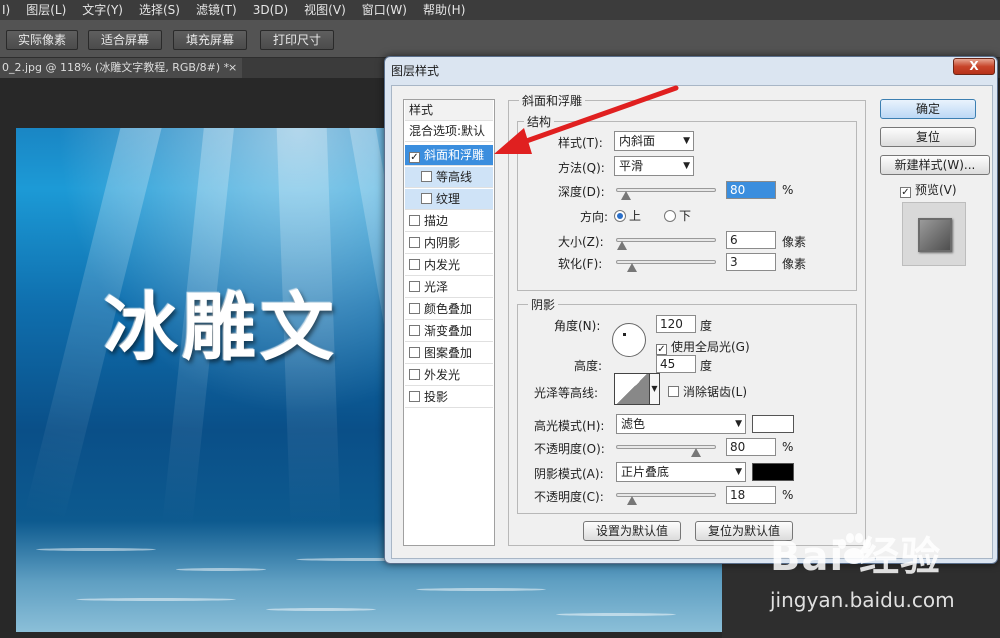  I want to click on style-item-pattern-overlay: 图案叠加, so click(449, 353).